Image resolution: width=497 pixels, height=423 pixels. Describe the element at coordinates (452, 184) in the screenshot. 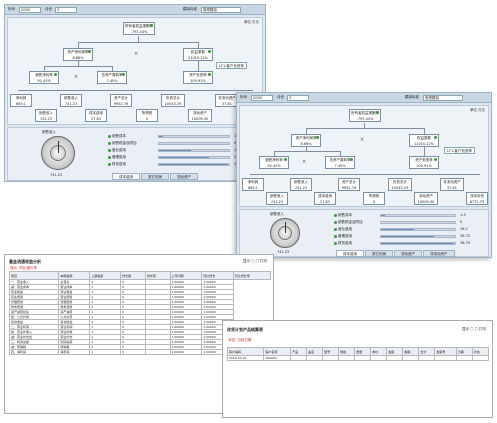

I see `noncurrent-node: 非流动资产 37.81` at that location.